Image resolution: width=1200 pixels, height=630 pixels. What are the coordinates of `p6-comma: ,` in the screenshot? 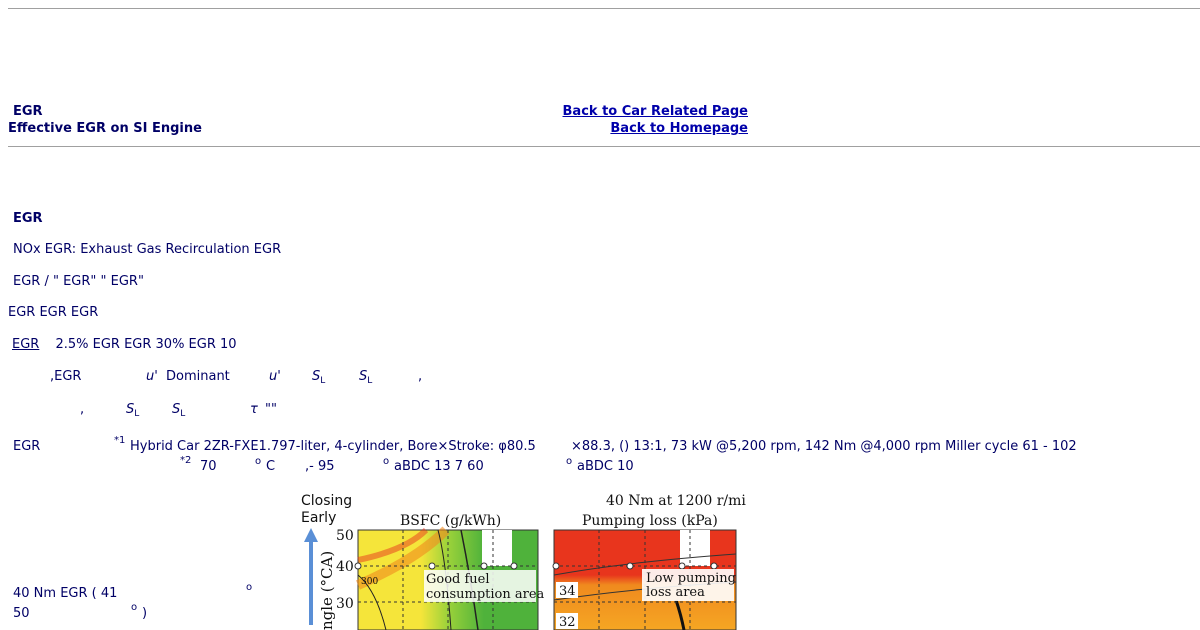 It's located at (82, 409).